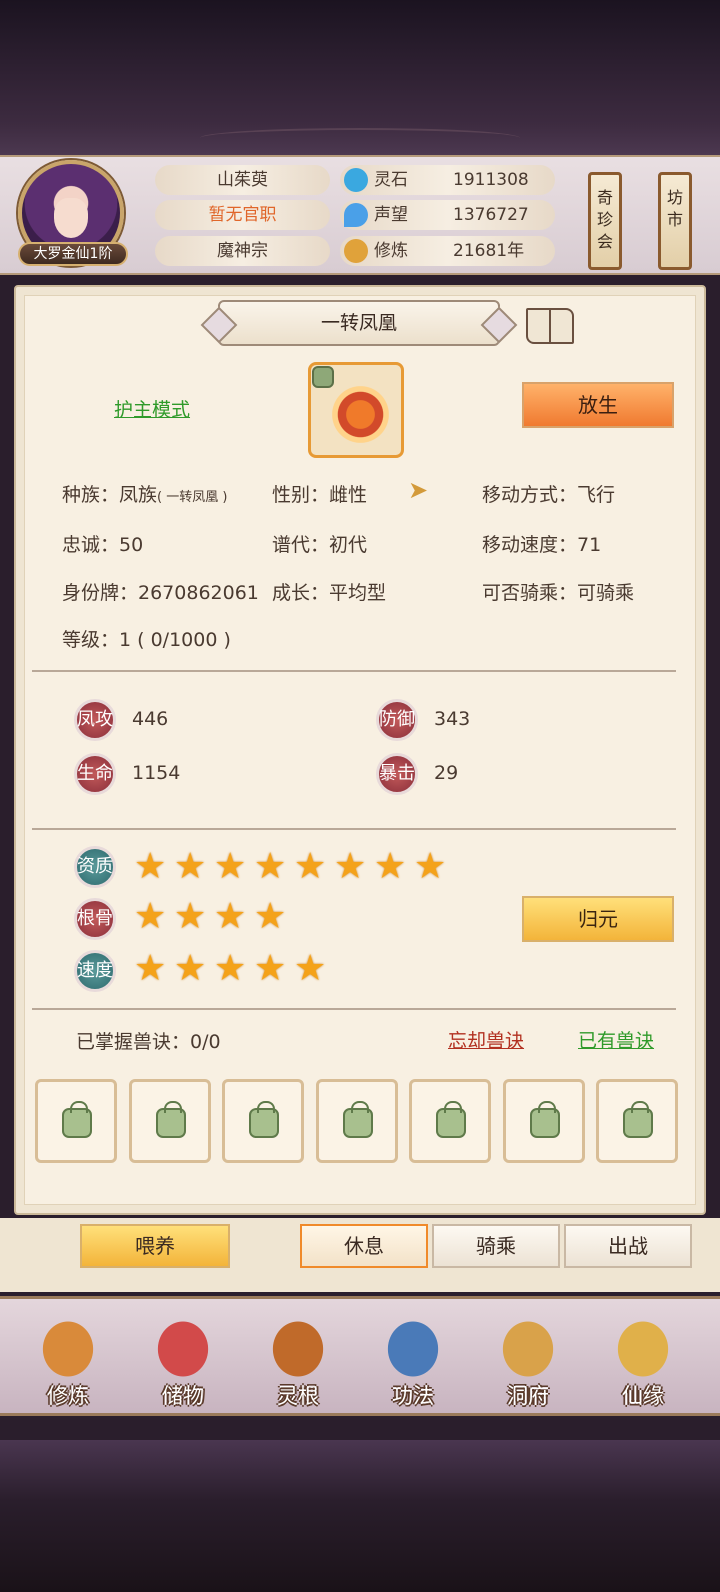  What do you see at coordinates (359, 323) in the screenshot?
I see `pet-title: 一转凤凰` at bounding box center [359, 323].